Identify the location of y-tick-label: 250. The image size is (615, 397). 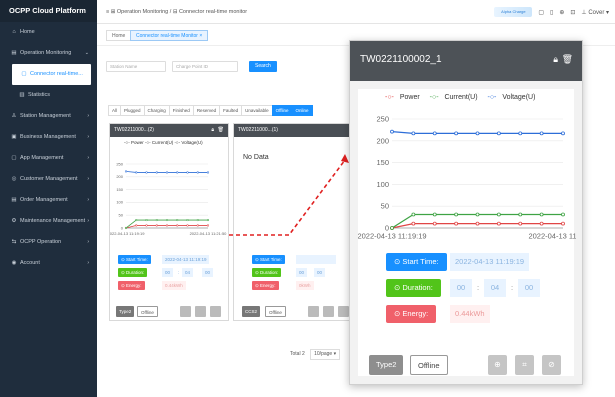
(382, 119).